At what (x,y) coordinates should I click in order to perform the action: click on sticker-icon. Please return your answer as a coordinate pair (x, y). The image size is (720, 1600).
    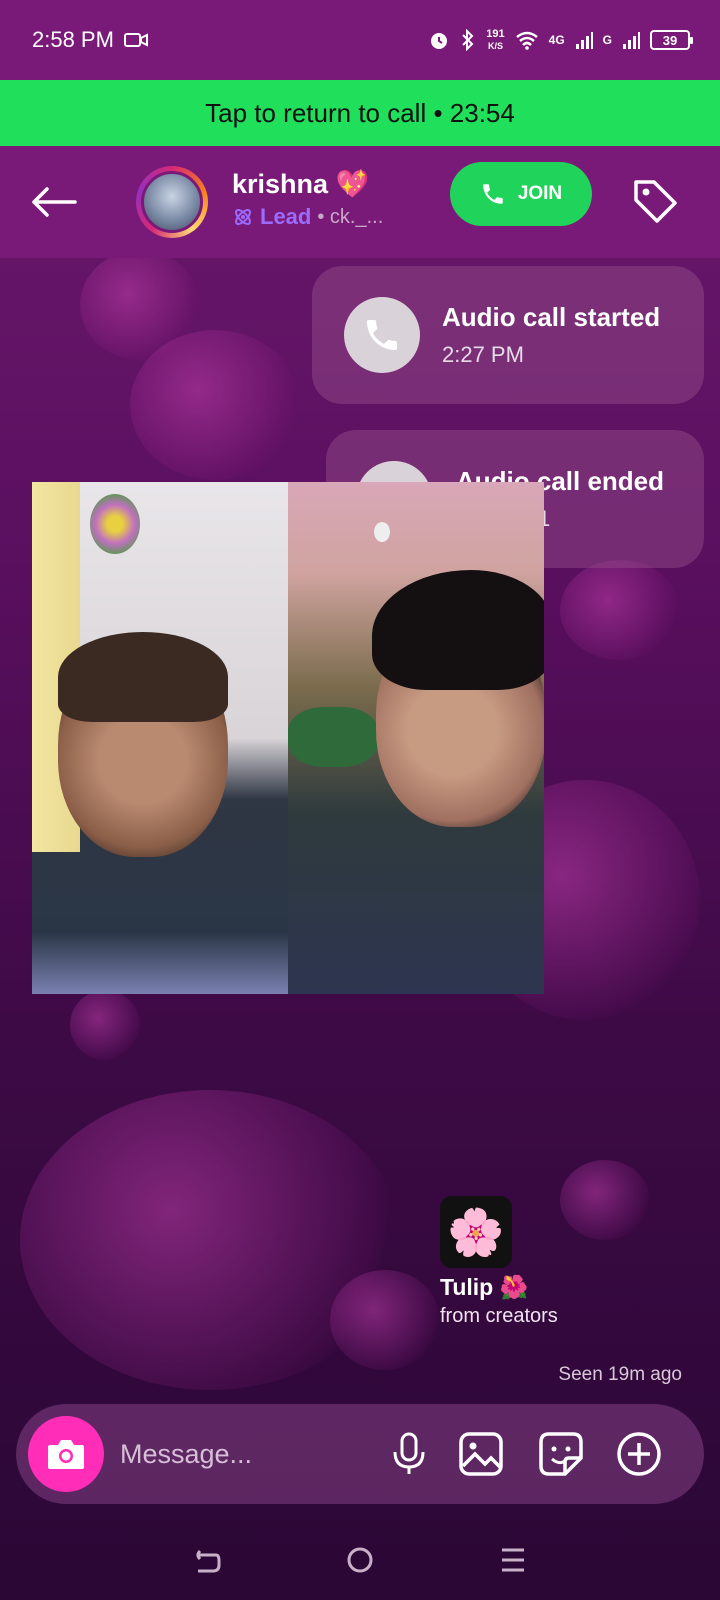
    Looking at the image, I should click on (561, 1454).